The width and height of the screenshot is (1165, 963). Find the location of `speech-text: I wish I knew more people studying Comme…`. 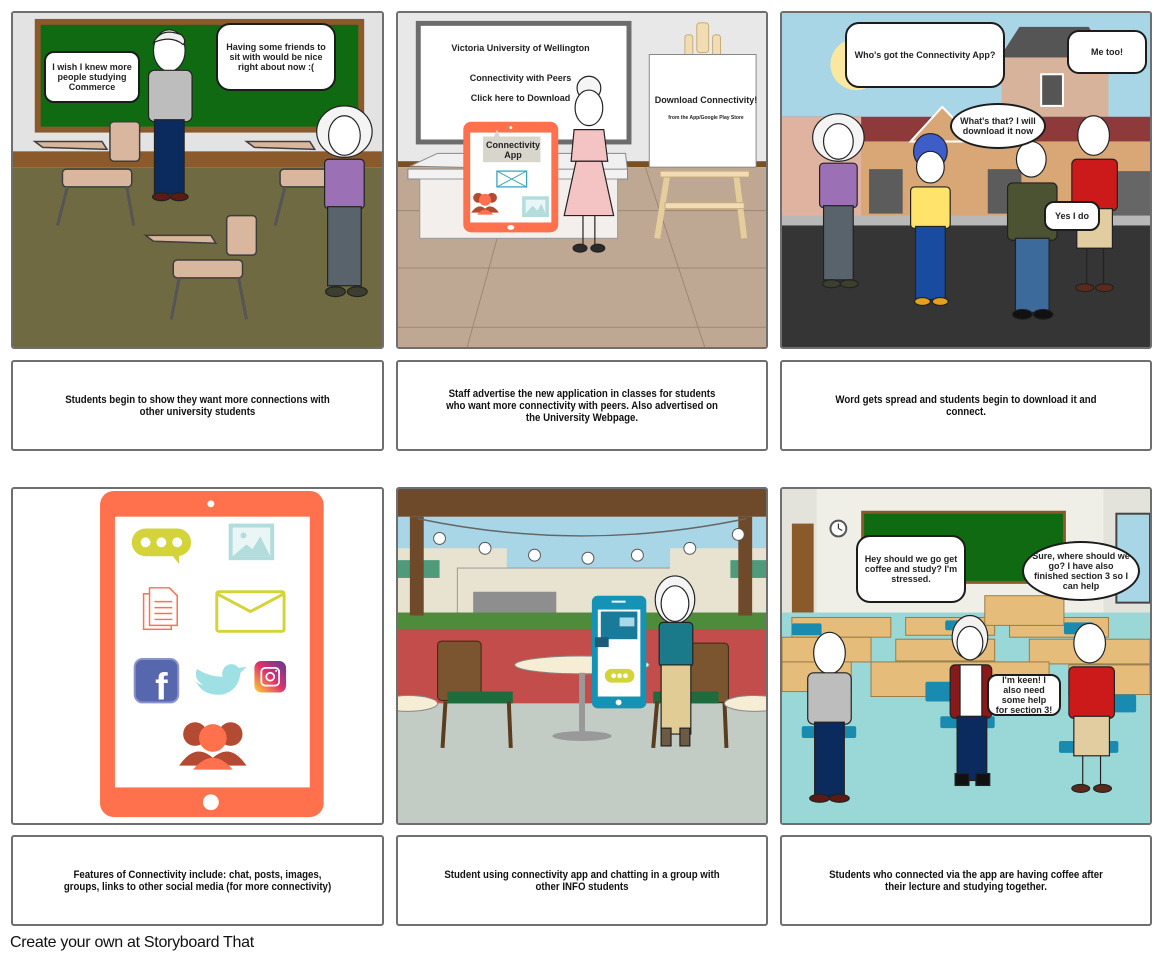

speech-text: I wish I knew more people studying Comme… is located at coordinates (92, 77).